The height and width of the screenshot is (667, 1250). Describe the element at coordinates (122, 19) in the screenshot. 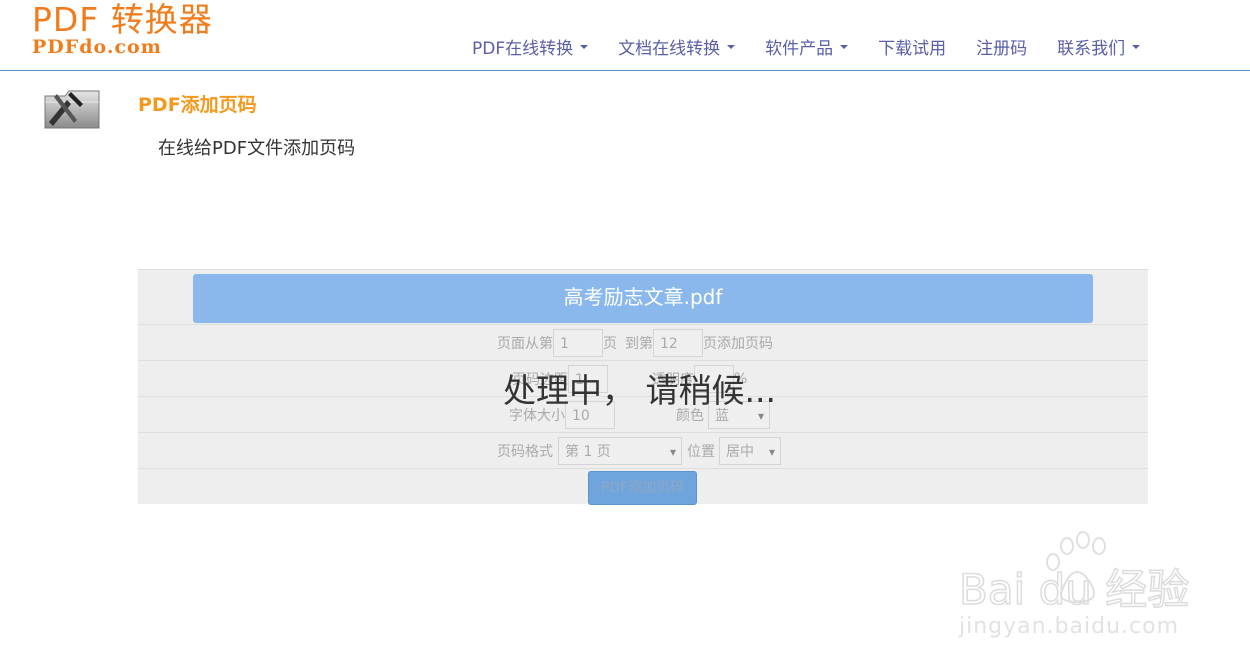

I see `logo-main-text: PDF 转换器` at that location.